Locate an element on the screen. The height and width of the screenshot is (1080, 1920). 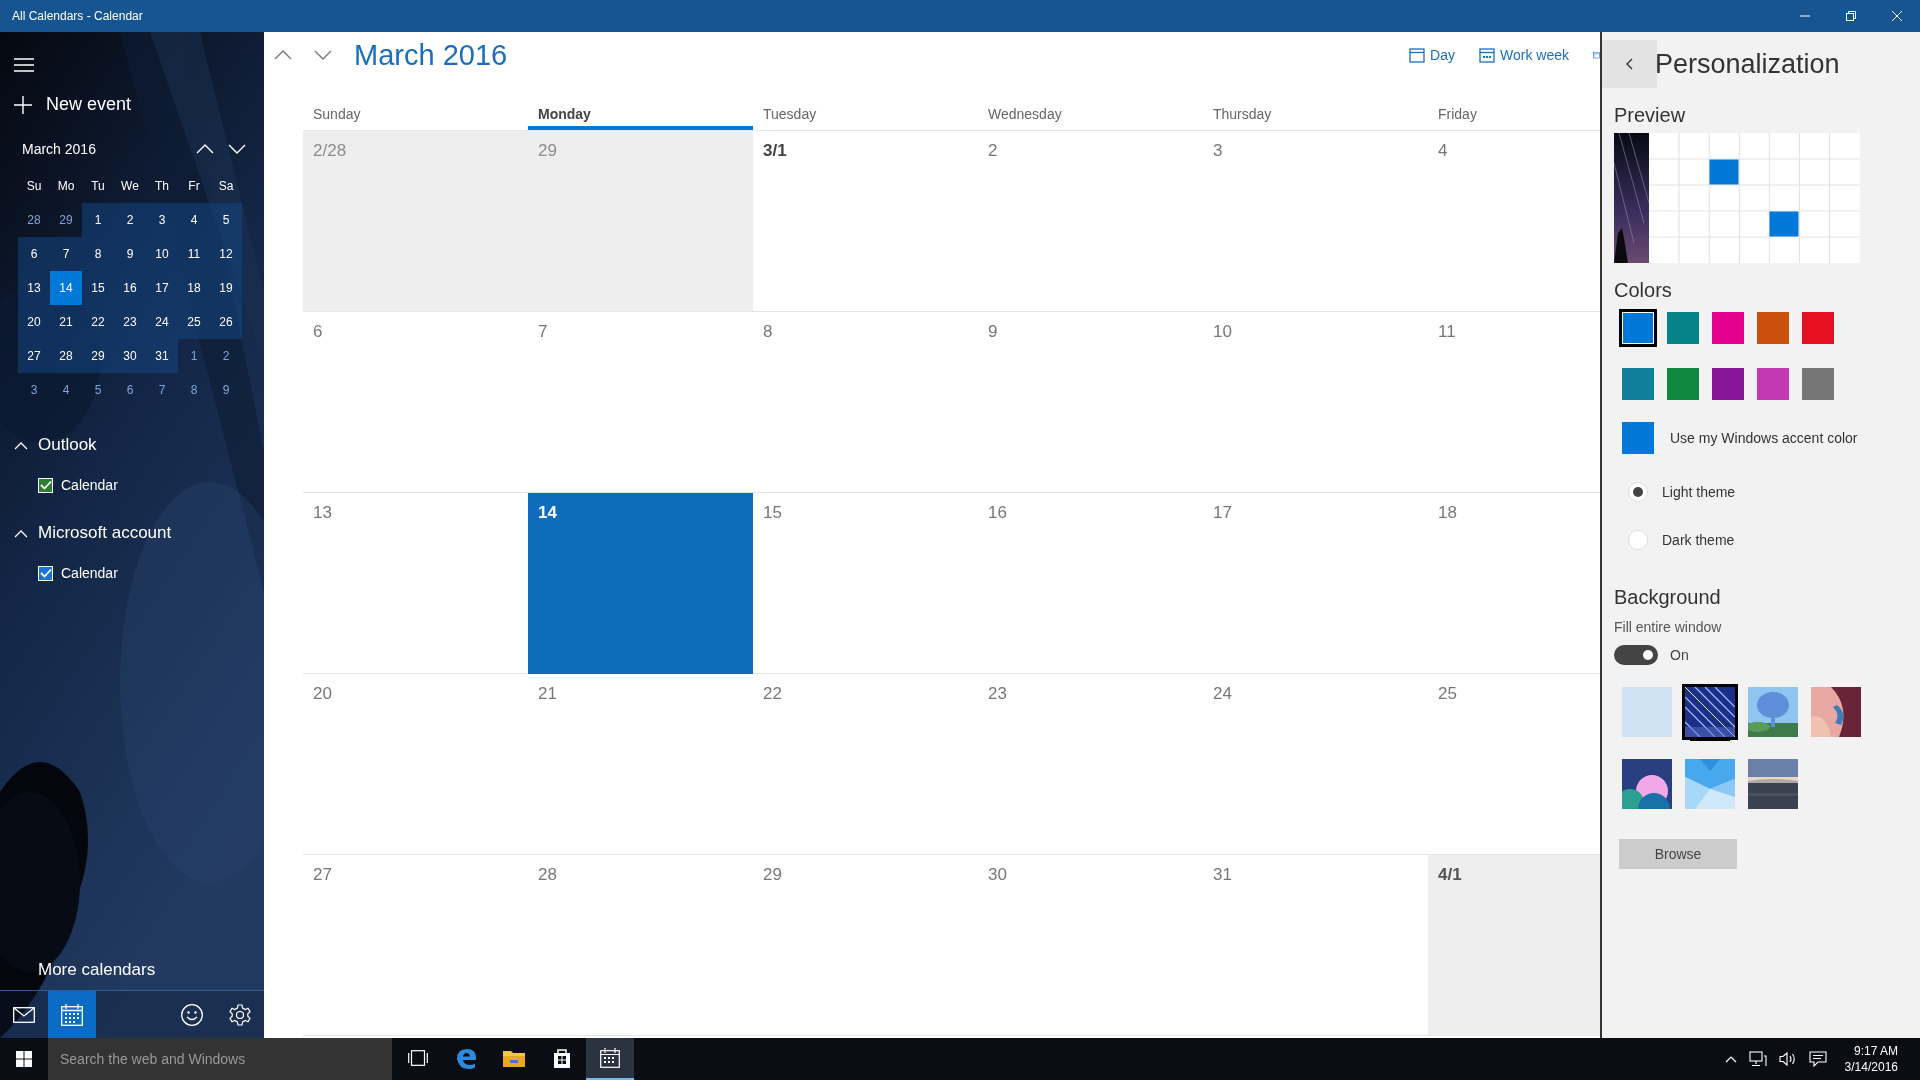
day-cell: 9 is located at coordinates (1090, 402).